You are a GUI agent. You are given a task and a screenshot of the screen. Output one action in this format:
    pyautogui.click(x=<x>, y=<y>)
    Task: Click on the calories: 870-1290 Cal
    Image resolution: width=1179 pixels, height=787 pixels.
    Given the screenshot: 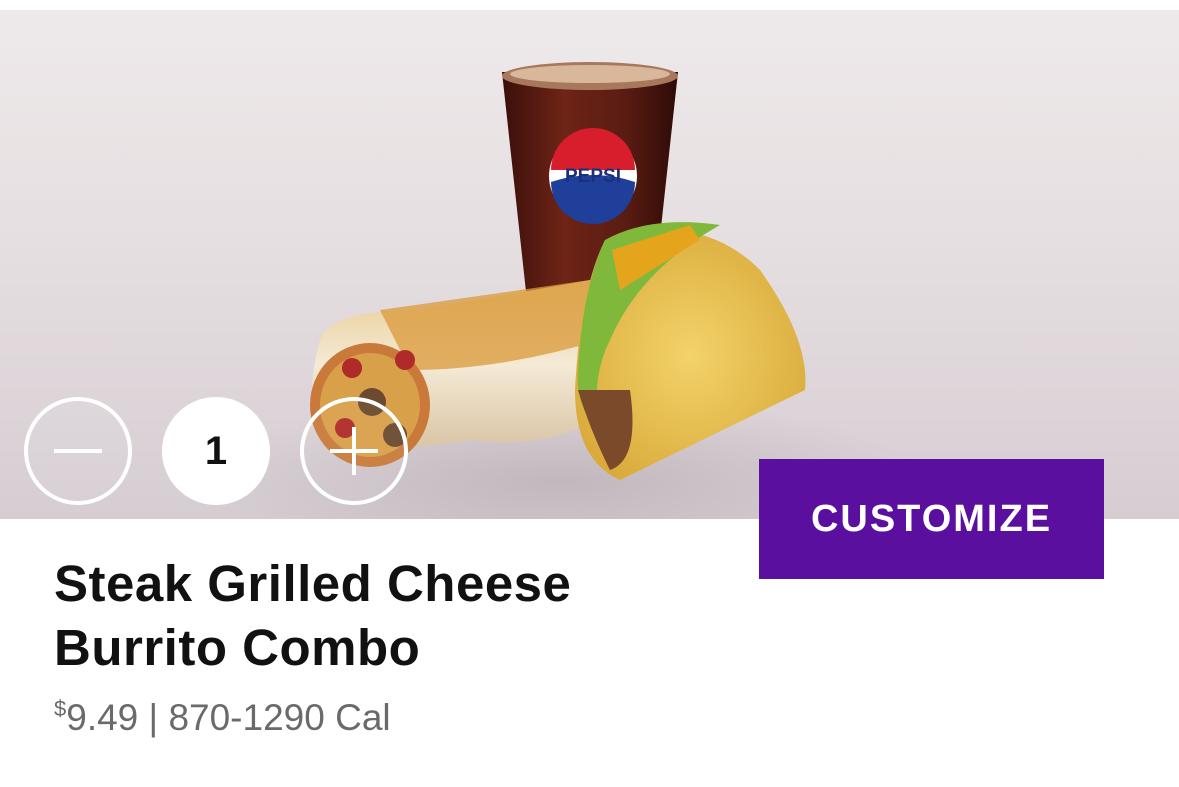 What is the action you would take?
    pyautogui.click(x=279, y=717)
    